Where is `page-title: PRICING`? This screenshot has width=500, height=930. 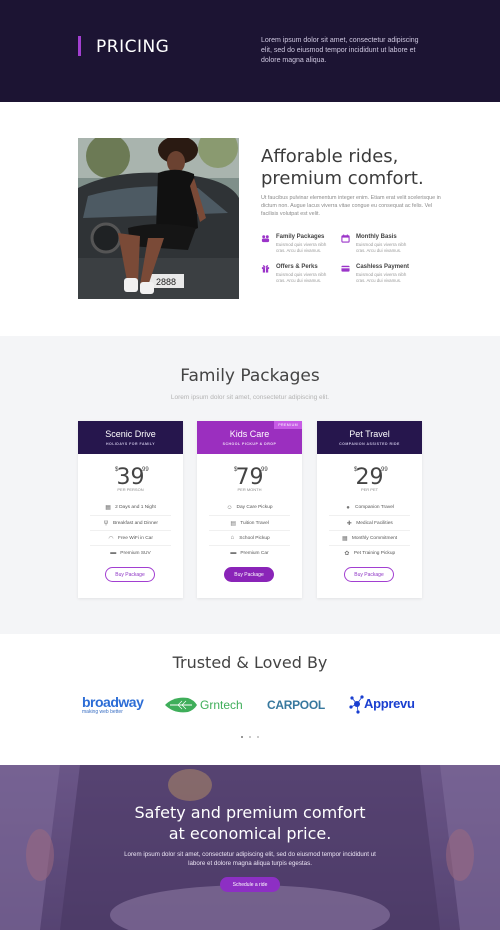 page-title: PRICING is located at coordinates (133, 47).